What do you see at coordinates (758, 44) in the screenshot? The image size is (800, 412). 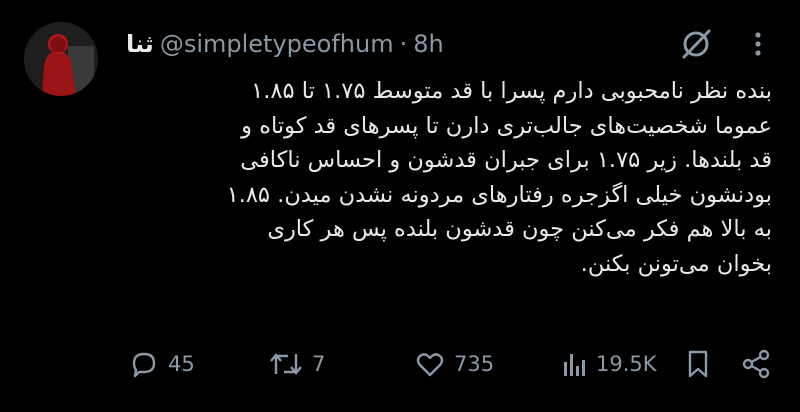 I see `more-icon` at bounding box center [758, 44].